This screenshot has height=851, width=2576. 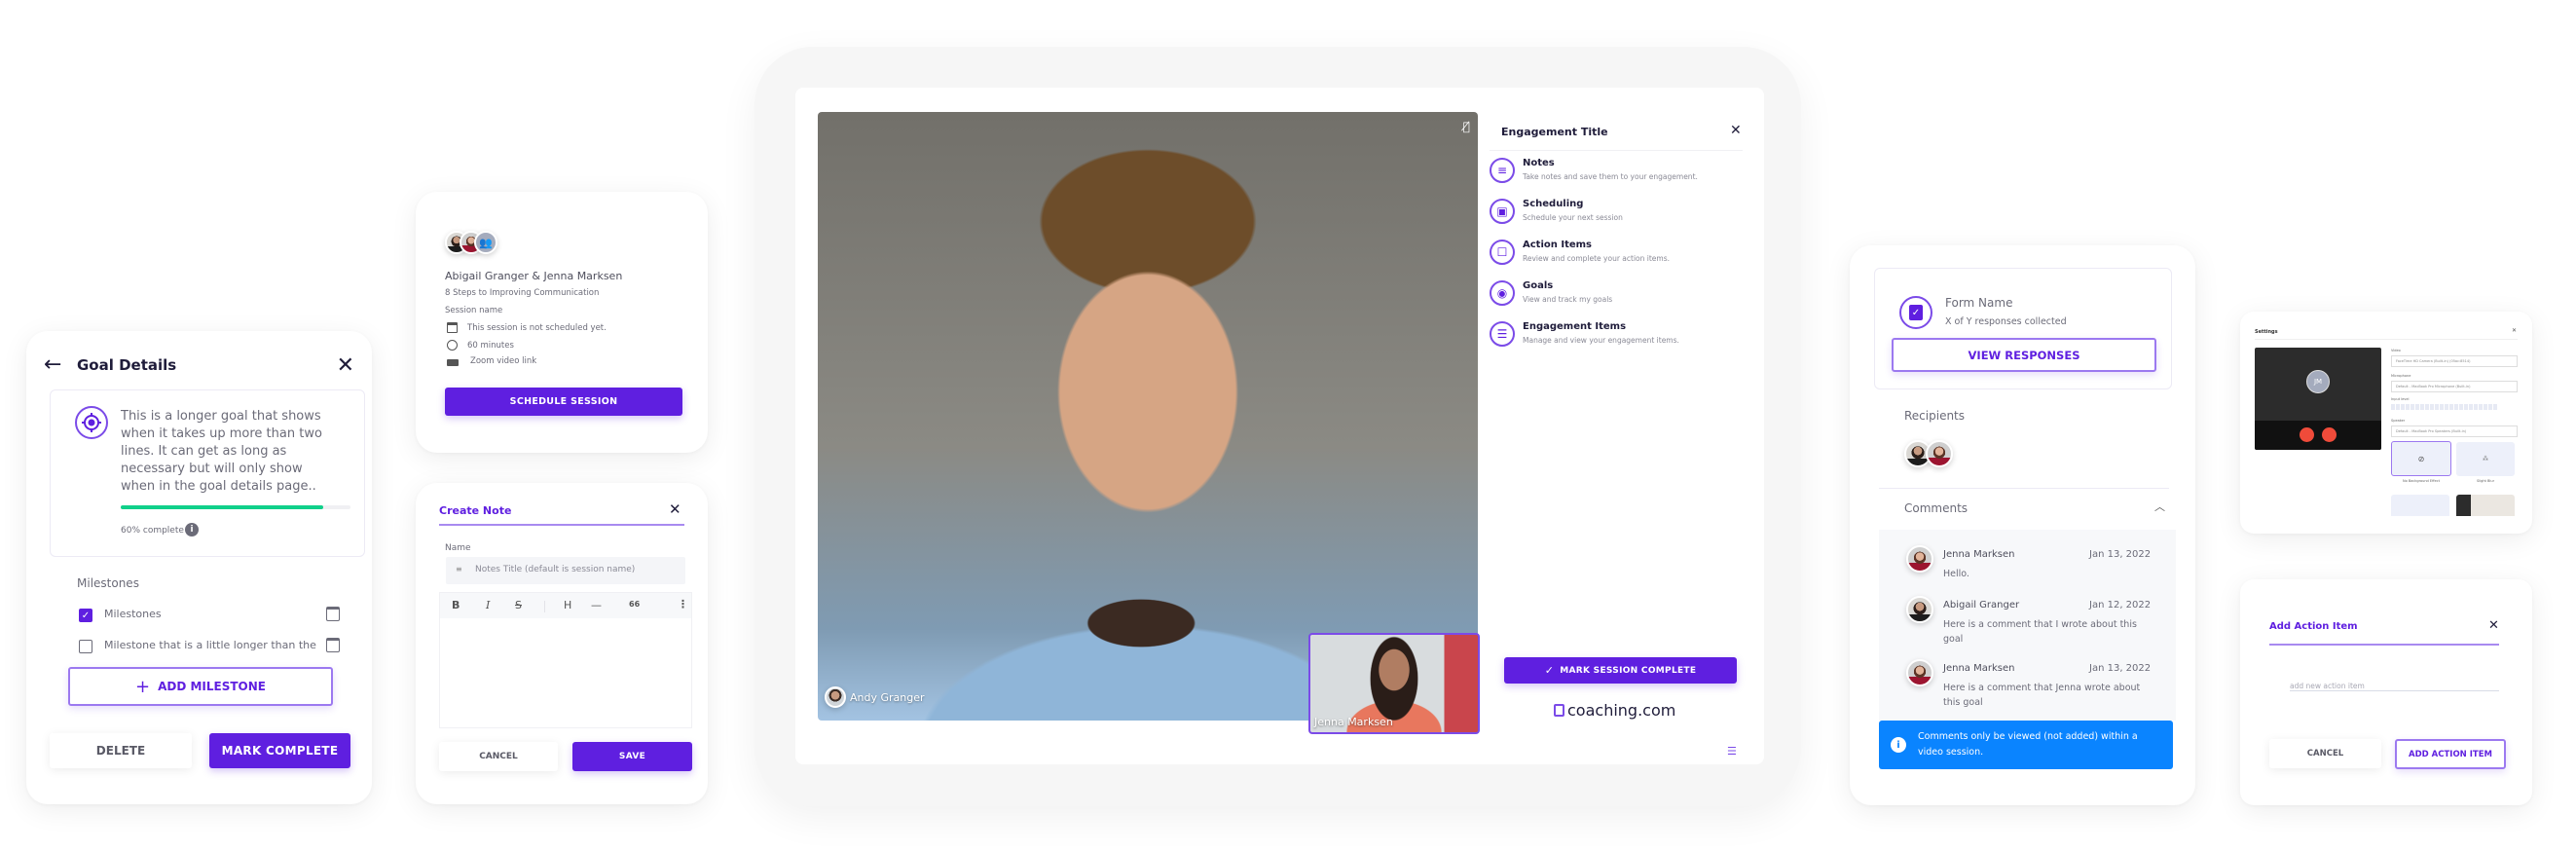 What do you see at coordinates (1353, 722) in the screenshot?
I see `pip-participant-name: Jenna Marksen` at bounding box center [1353, 722].